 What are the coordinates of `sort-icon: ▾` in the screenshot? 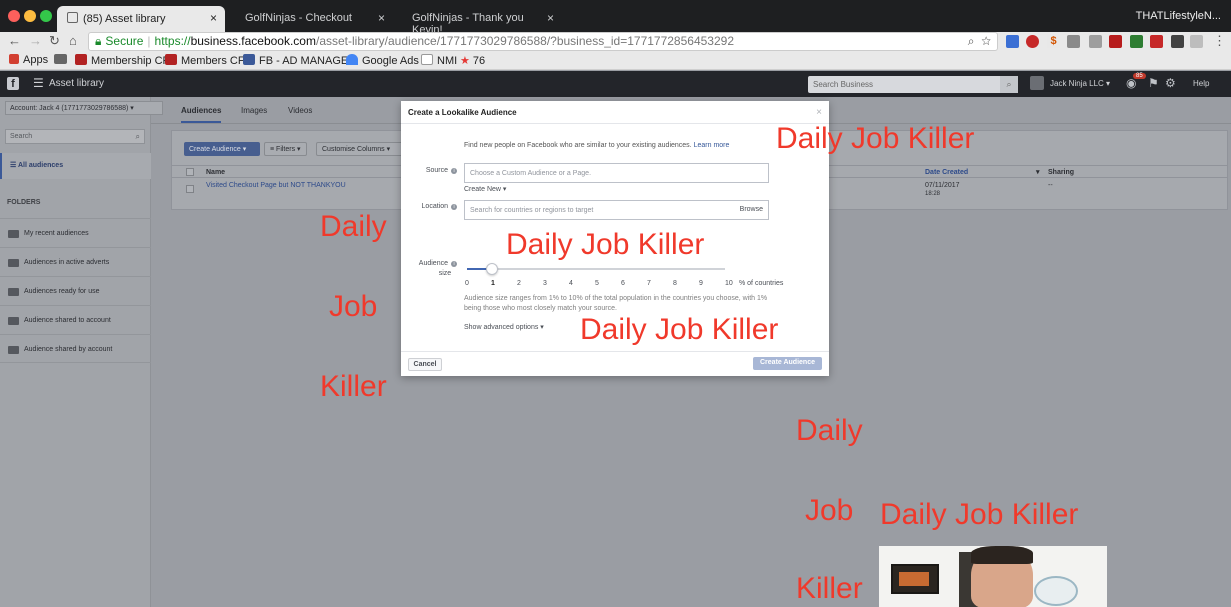 It's located at (1038, 172).